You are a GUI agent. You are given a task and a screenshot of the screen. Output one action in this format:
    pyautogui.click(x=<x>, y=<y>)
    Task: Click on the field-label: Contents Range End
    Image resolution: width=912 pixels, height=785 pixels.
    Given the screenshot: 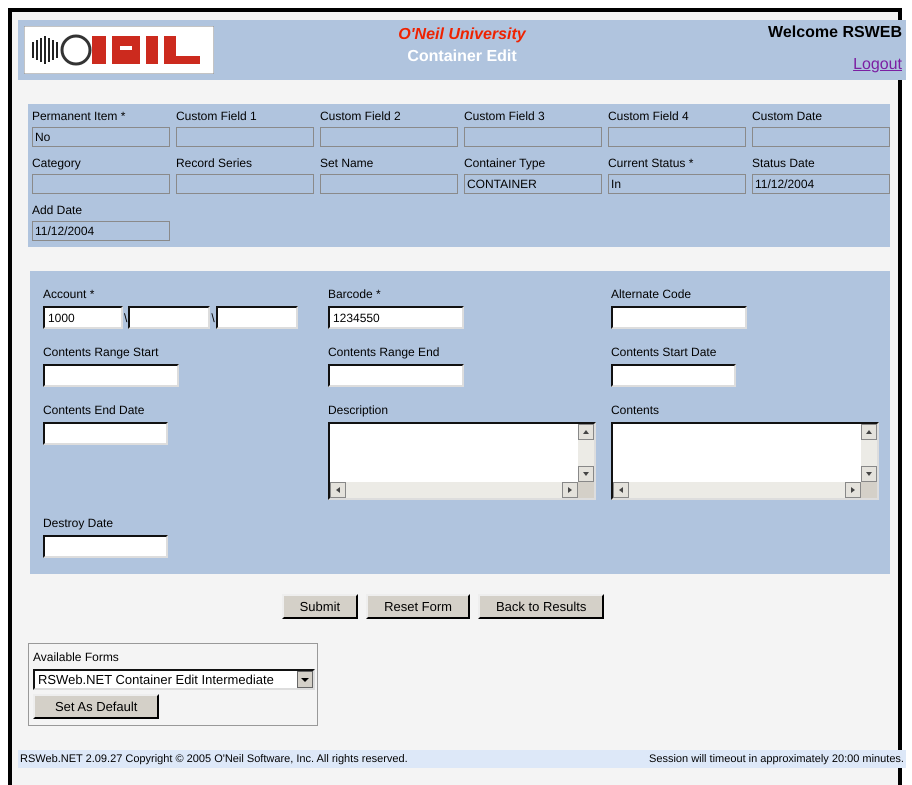 What is the action you would take?
    pyautogui.click(x=384, y=352)
    